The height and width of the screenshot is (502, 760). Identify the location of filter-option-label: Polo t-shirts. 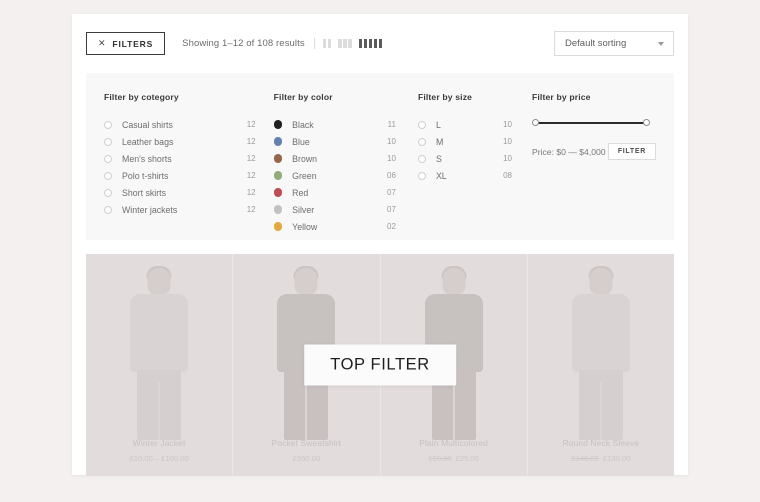
(145, 175).